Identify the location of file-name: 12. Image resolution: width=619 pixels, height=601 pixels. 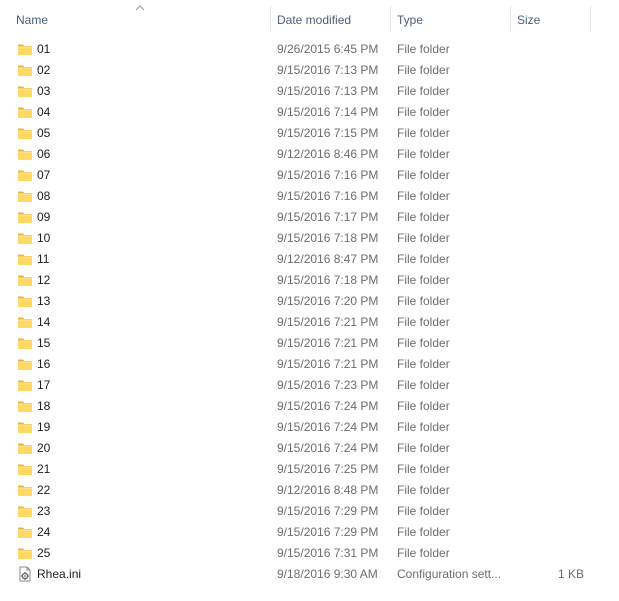
(44, 280).